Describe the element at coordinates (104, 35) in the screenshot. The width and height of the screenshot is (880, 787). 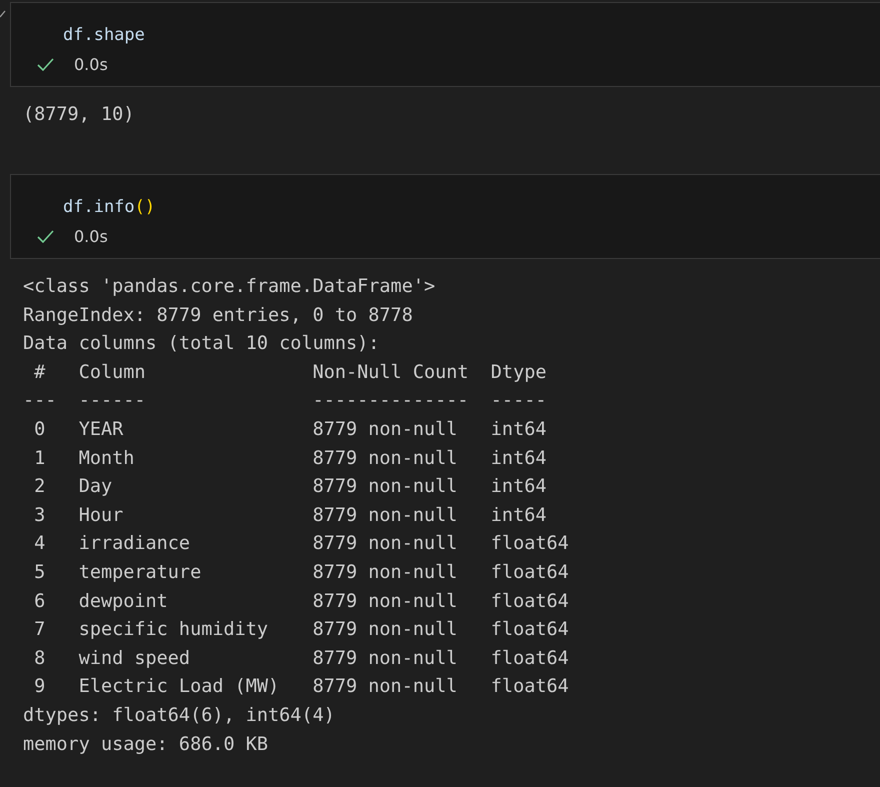
I see `code-line: df.shape` at that location.